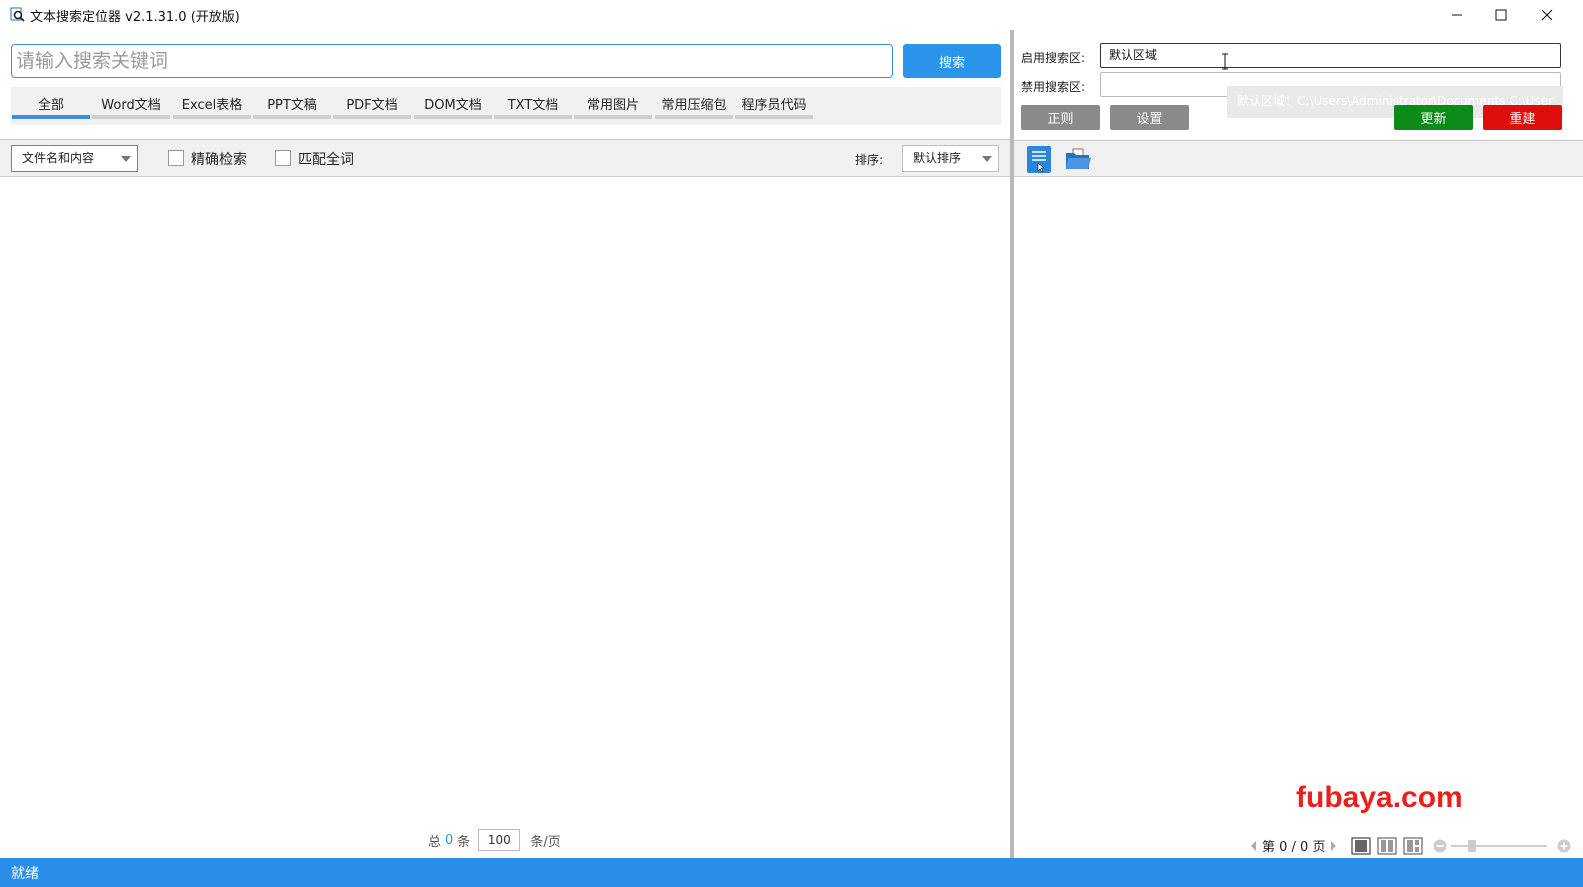 The height and width of the screenshot is (887, 1583). Describe the element at coordinates (791, 15) in the screenshot. I see `title-bar: 文本搜索定位器 v2.1.31.0 (开放版)` at that location.